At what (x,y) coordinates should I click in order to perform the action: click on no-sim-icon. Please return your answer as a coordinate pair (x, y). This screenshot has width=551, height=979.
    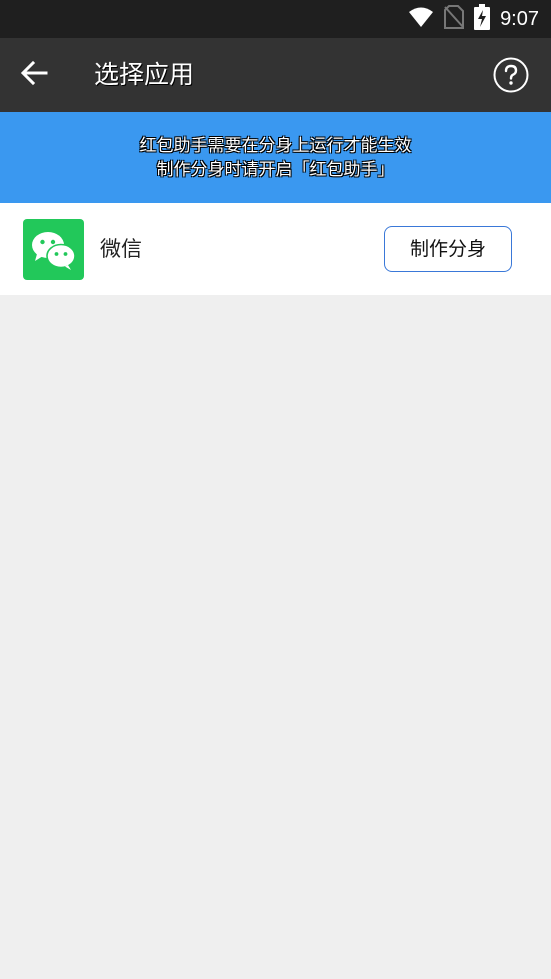
    Looking at the image, I should click on (454, 19).